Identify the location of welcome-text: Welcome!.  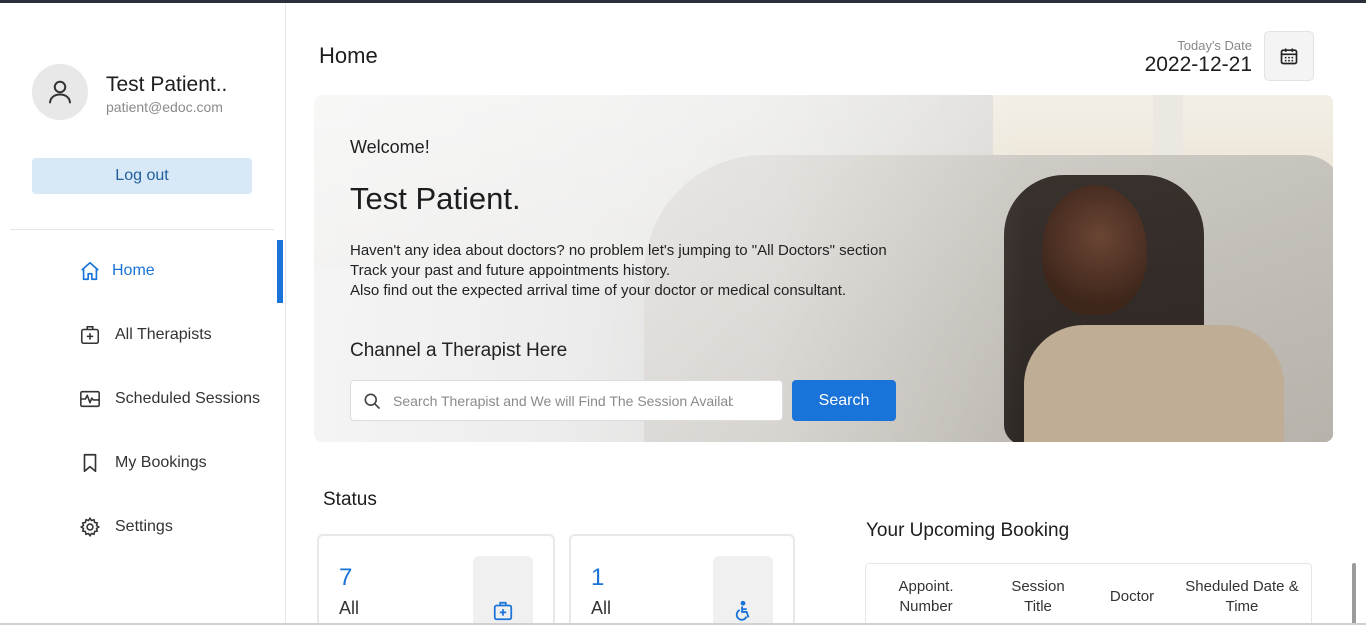
(390, 147).